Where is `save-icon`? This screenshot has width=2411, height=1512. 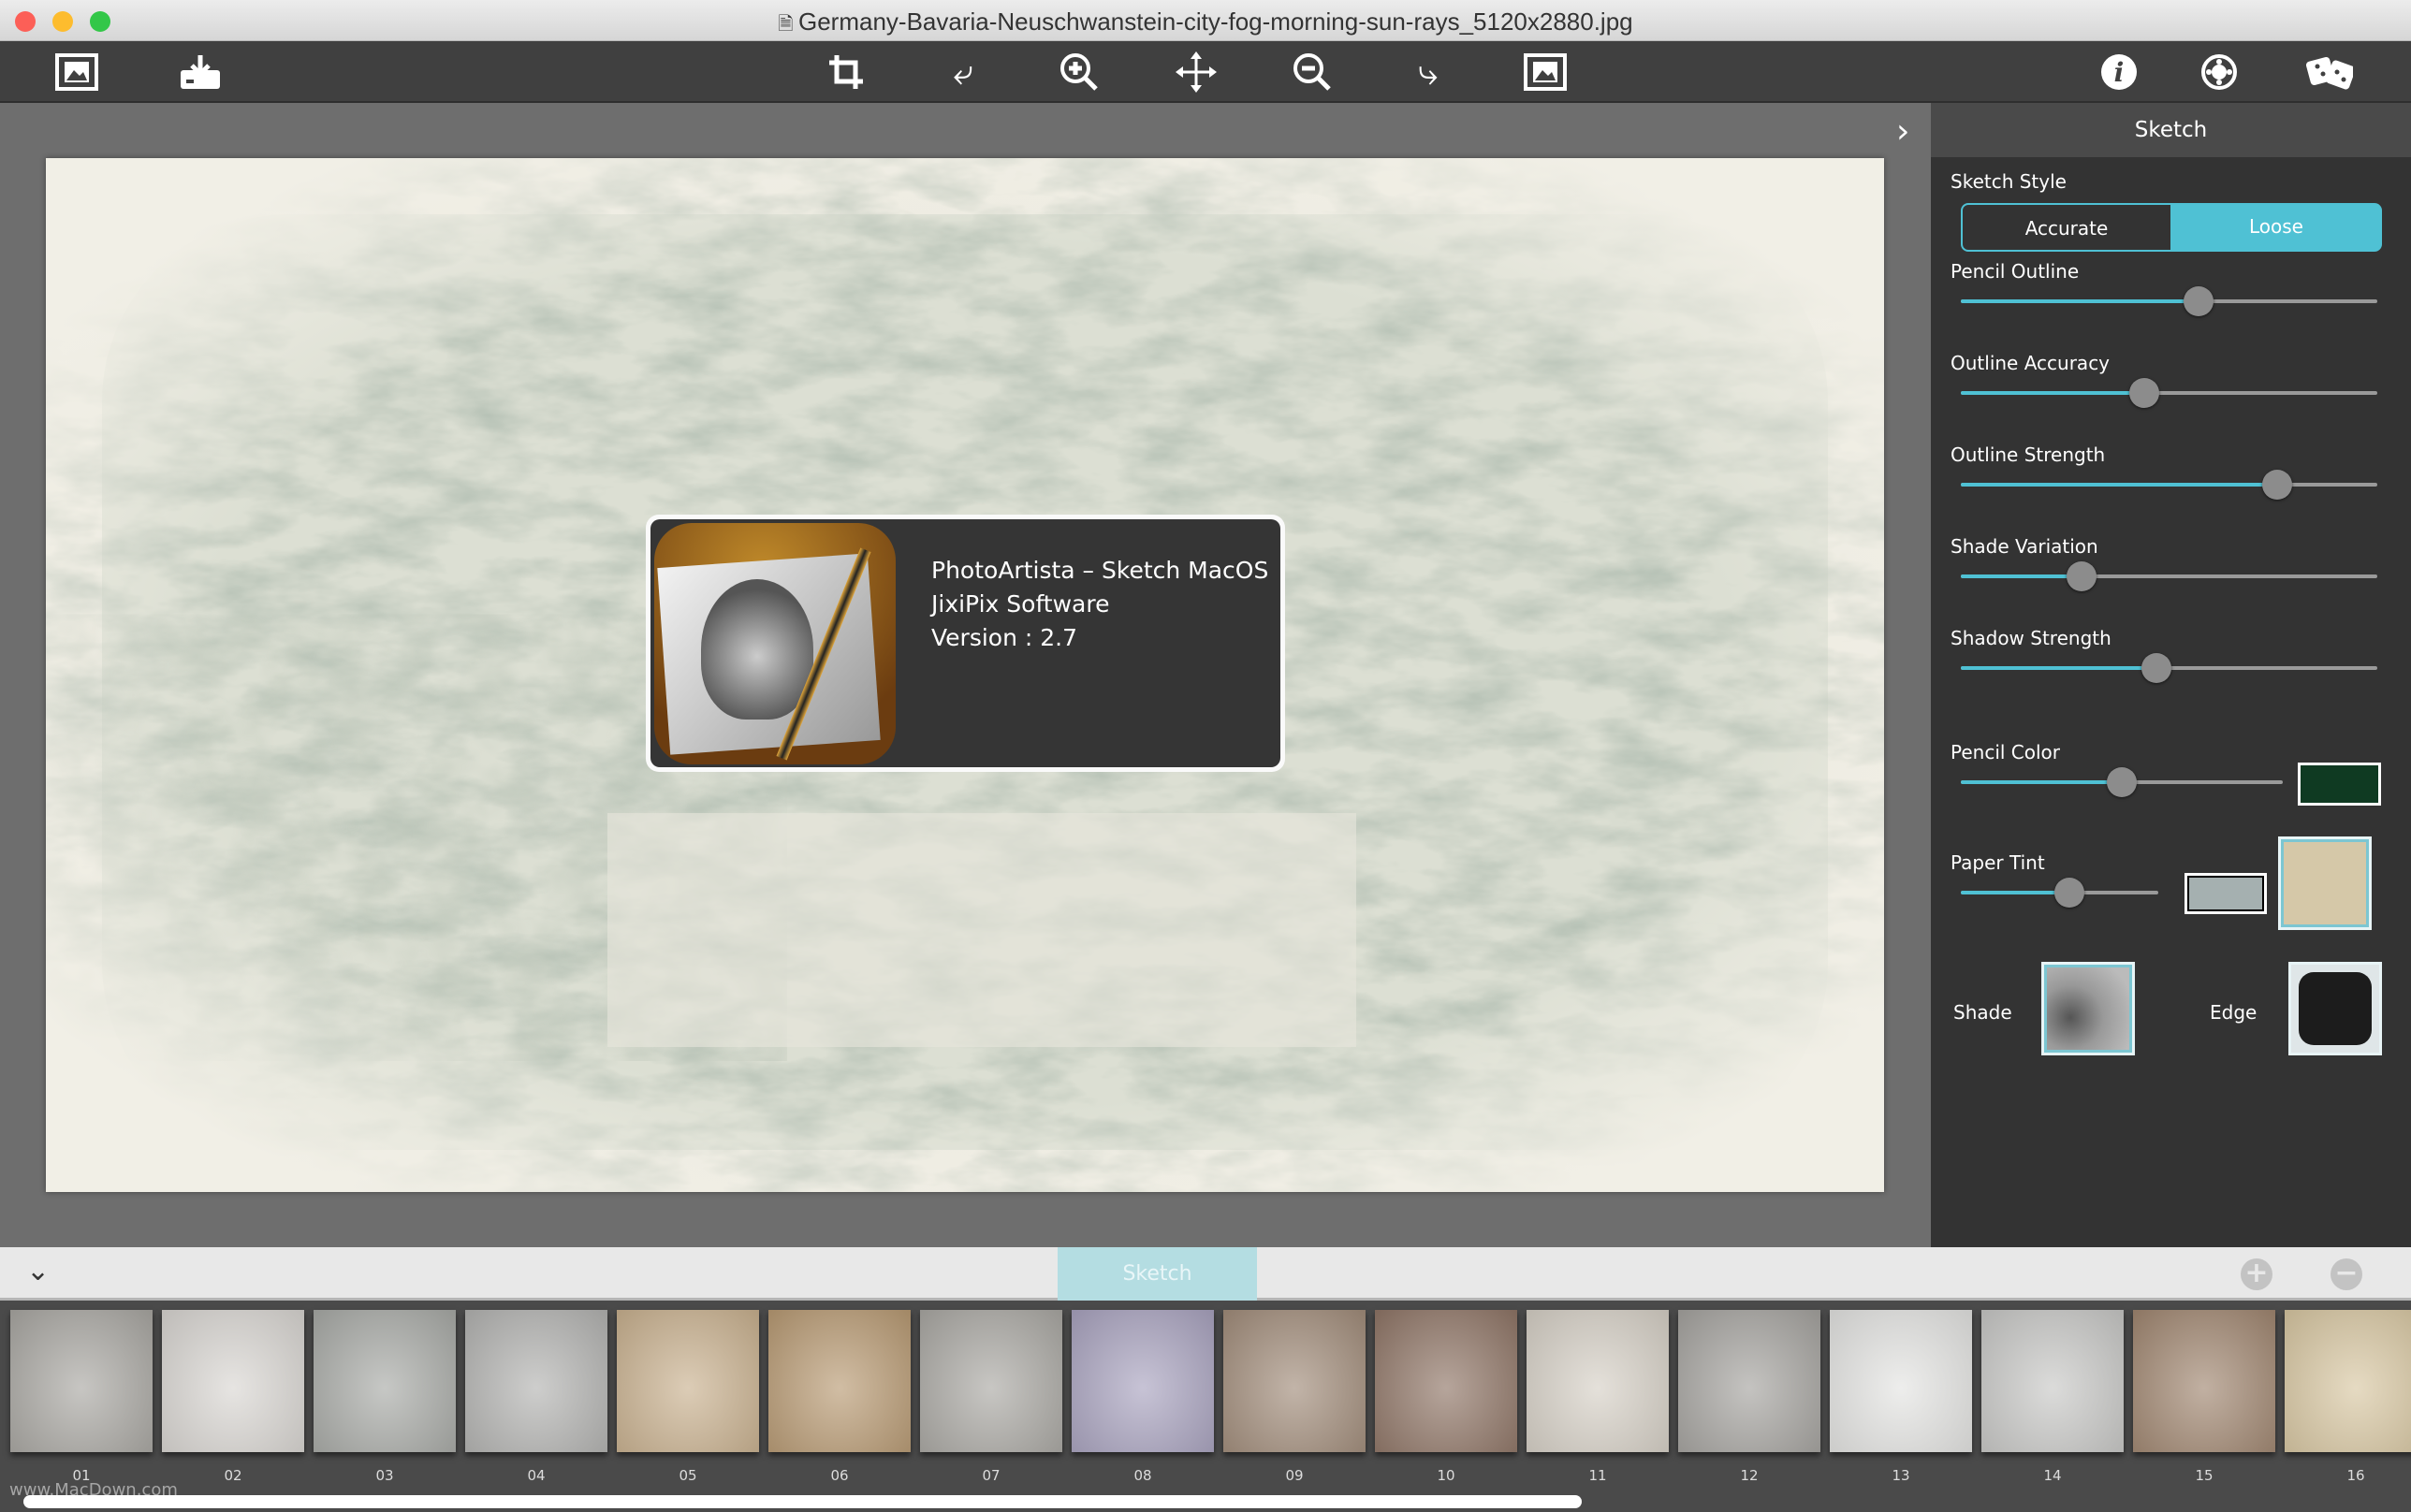 save-icon is located at coordinates (200, 73).